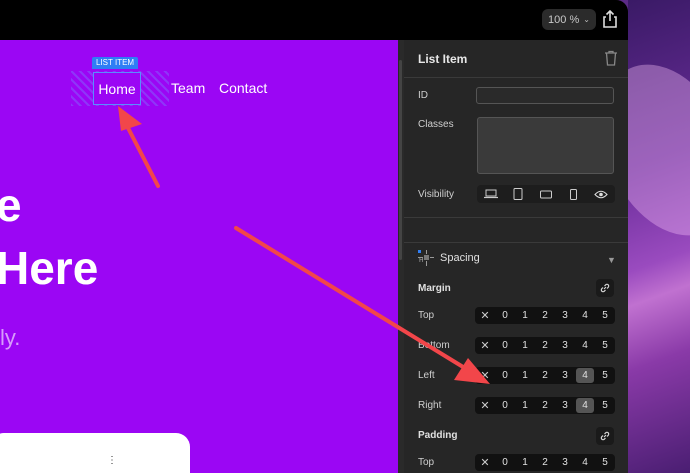  What do you see at coordinates (491, 194) in the screenshot?
I see `laptop-icon` at bounding box center [491, 194].